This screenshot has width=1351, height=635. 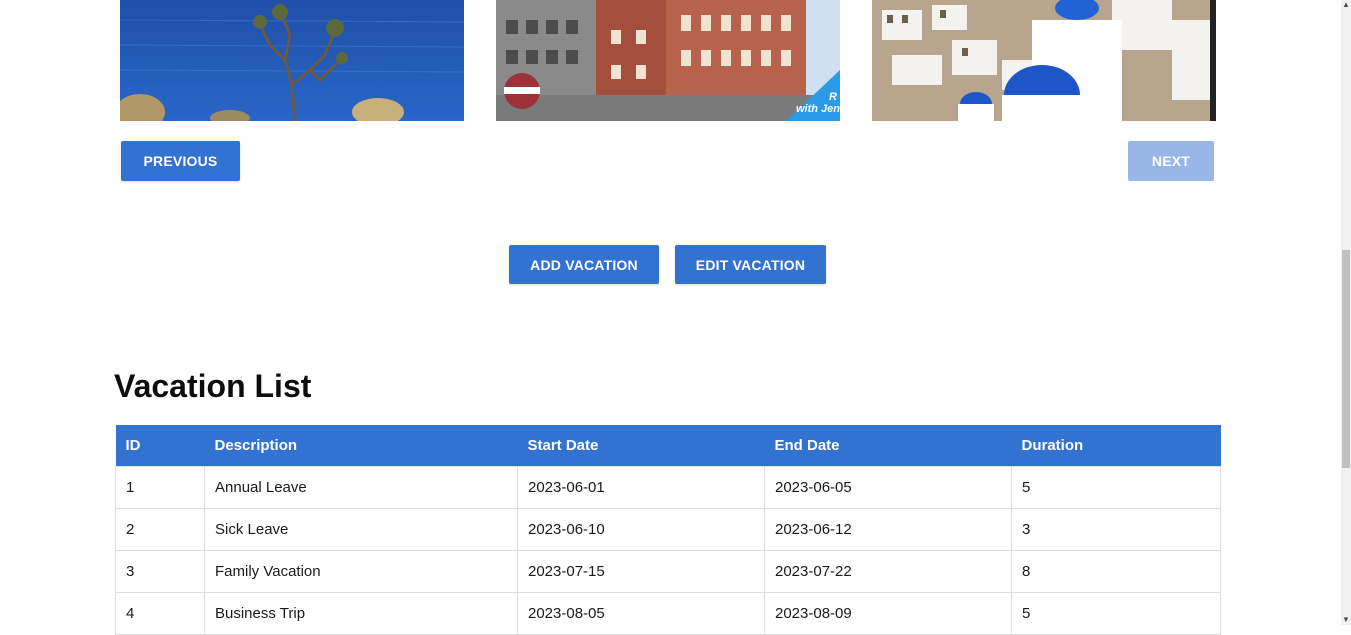 What do you see at coordinates (833, 97) in the screenshot?
I see `carousel-caption-line1: R` at bounding box center [833, 97].